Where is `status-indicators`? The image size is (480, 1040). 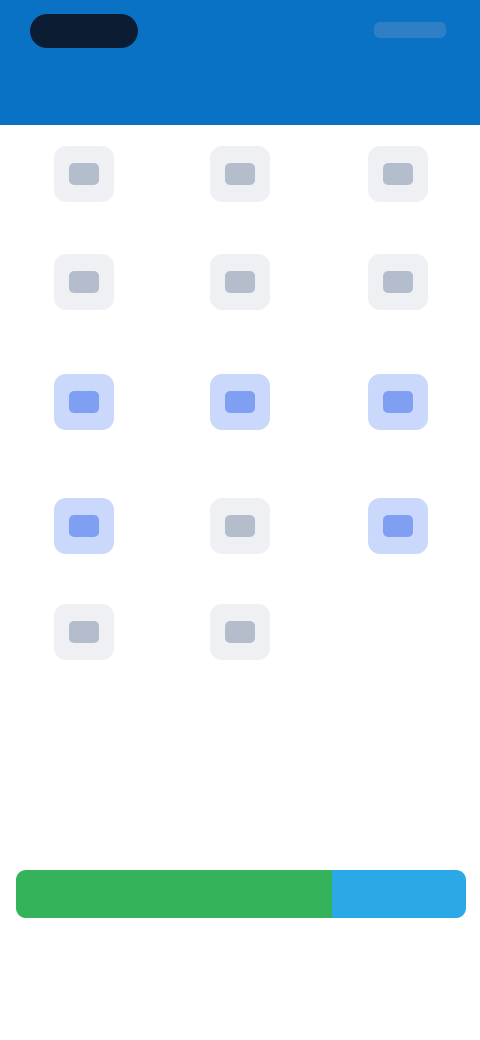
status-indicators is located at coordinates (410, 30).